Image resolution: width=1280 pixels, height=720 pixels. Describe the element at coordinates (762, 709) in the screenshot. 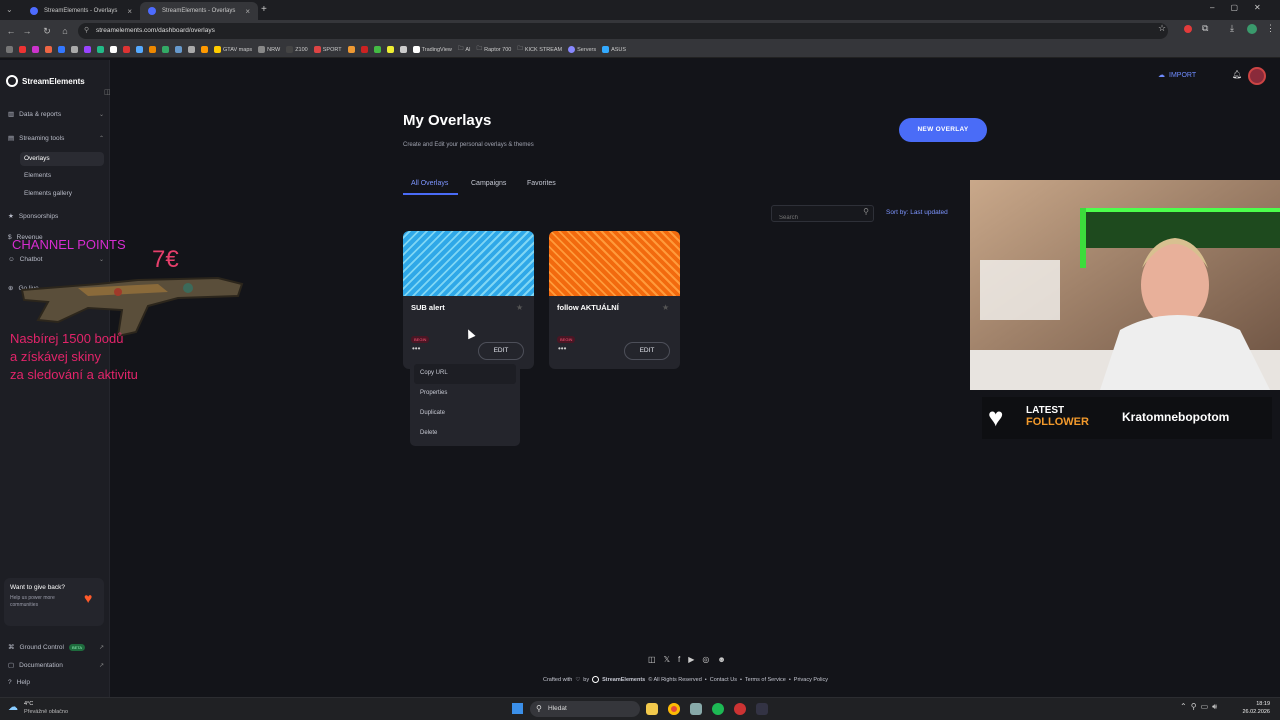

I see `app-icon` at that location.